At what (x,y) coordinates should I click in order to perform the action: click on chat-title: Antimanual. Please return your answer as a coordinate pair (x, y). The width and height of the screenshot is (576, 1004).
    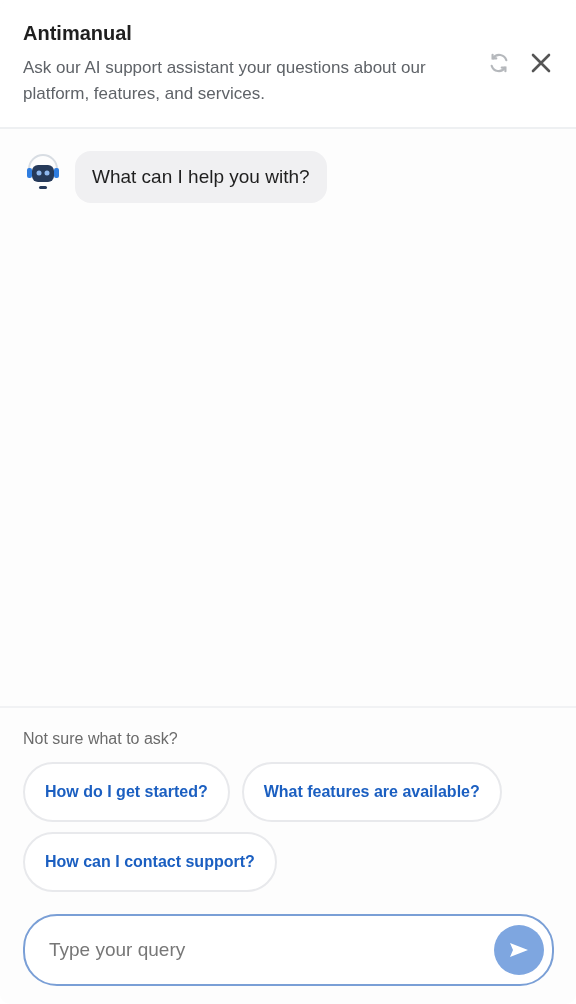
    Looking at the image, I should click on (78, 33).